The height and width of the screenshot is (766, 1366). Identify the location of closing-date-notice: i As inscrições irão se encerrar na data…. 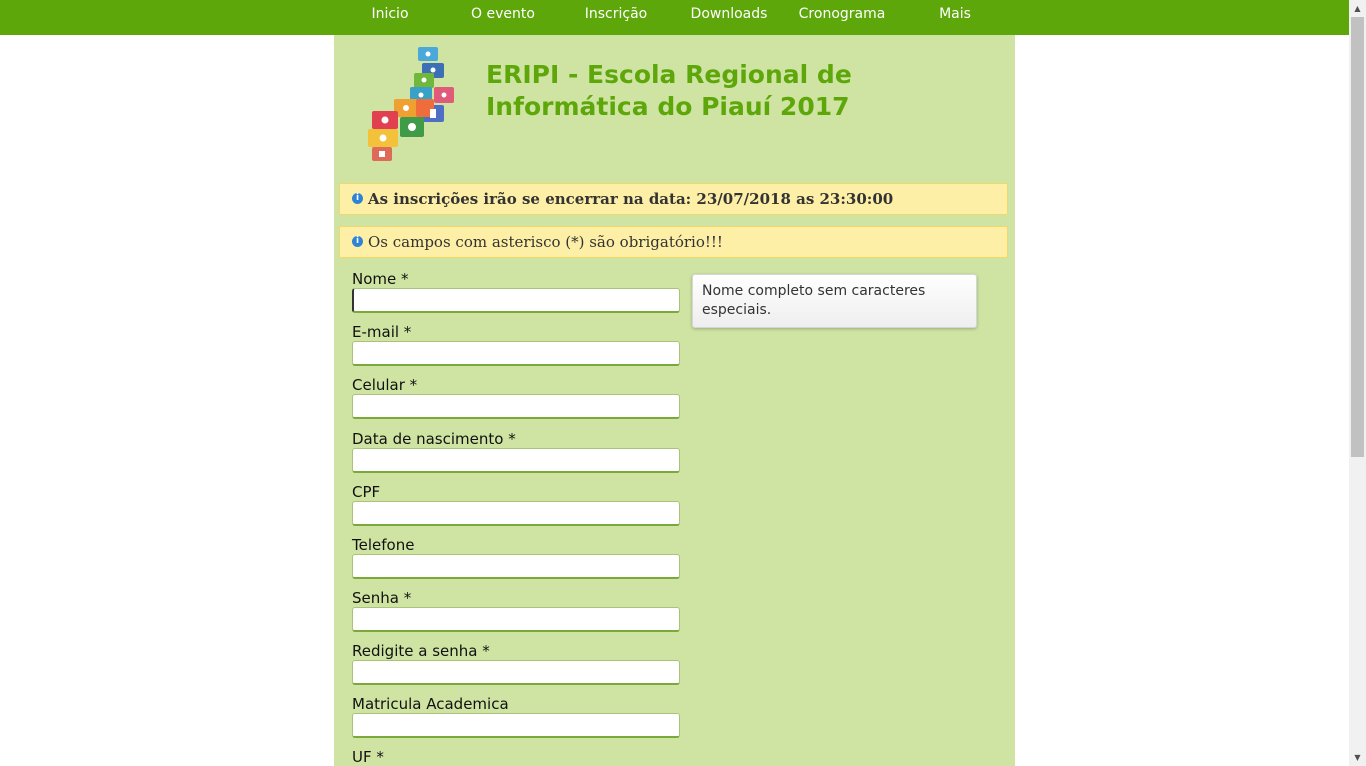
(673, 199).